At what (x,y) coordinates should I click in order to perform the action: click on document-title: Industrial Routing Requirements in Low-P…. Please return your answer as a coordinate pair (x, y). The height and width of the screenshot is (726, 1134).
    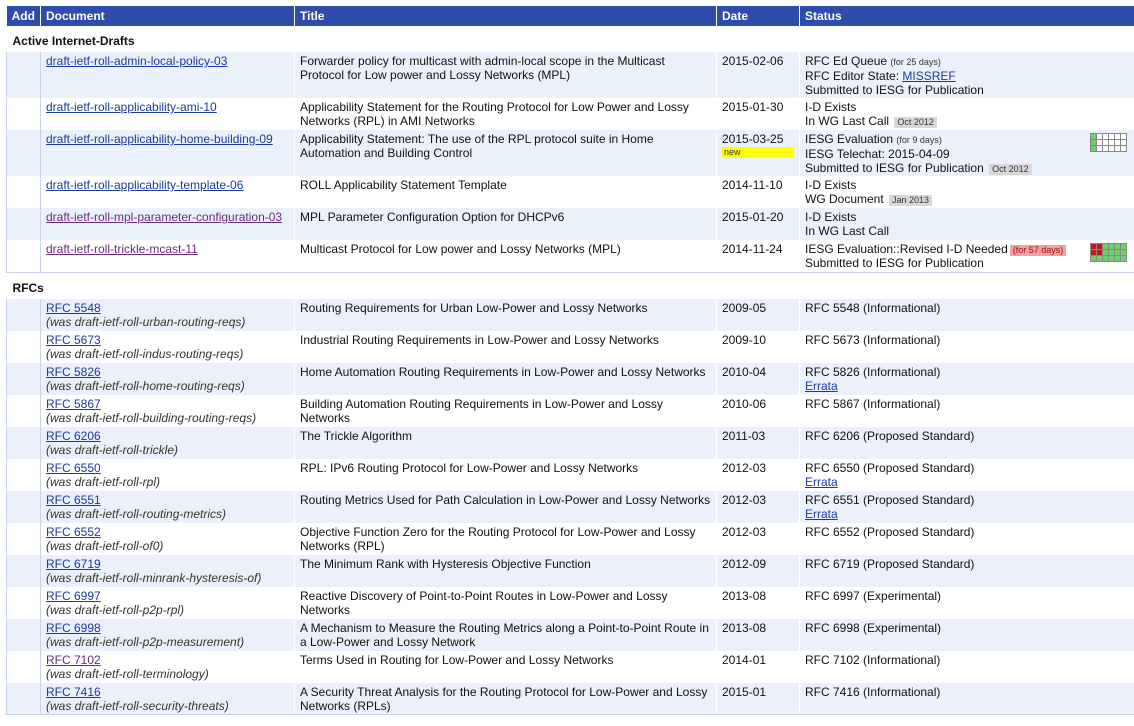
    Looking at the image, I should click on (505, 346).